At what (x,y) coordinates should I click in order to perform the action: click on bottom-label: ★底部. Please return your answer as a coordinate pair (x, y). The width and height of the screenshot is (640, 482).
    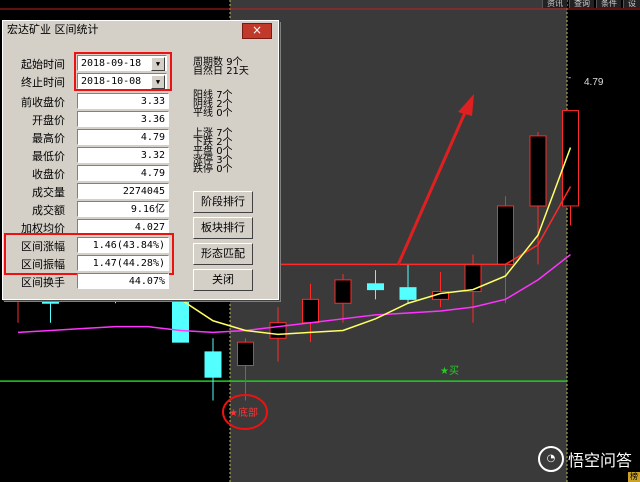
    Looking at the image, I should click on (243, 412).